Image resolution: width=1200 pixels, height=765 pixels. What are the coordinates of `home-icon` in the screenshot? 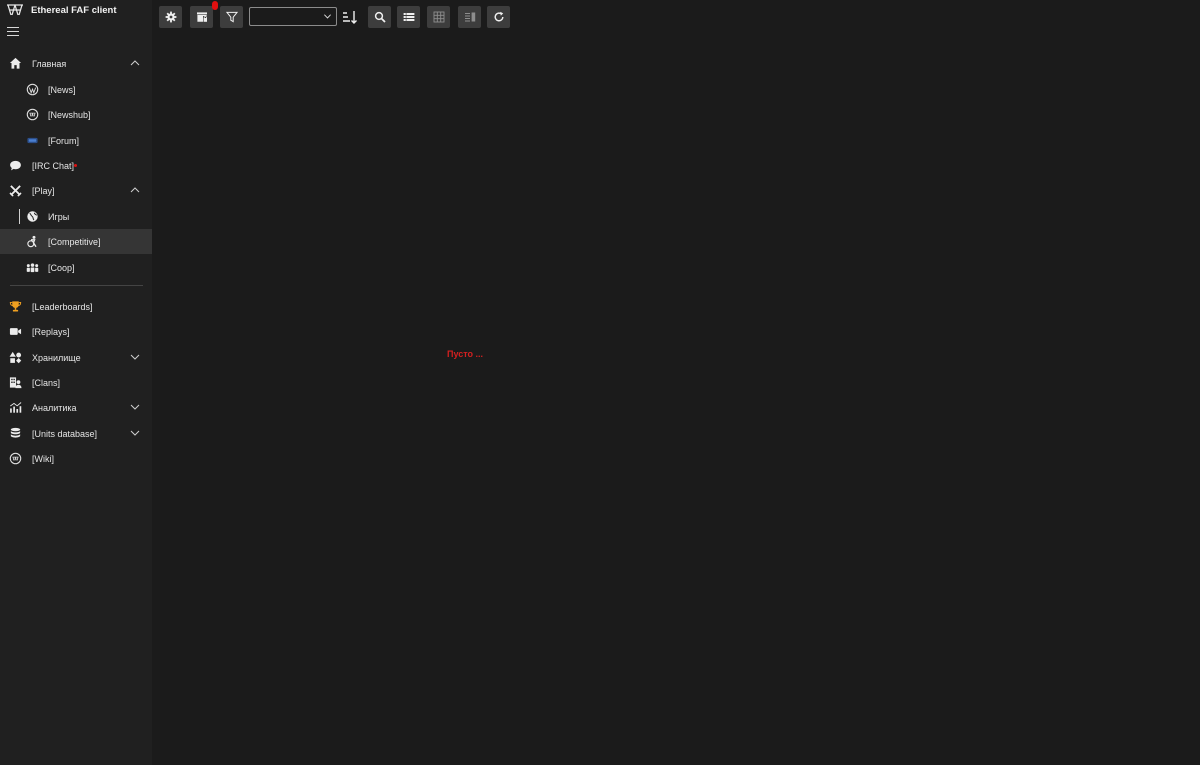 It's located at (15, 63).